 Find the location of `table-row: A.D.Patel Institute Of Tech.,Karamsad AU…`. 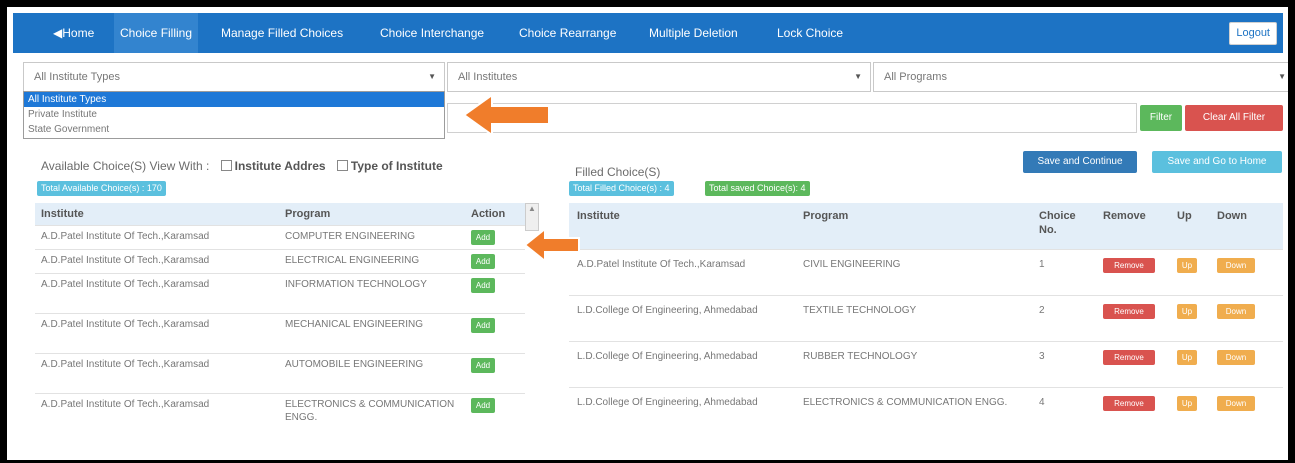

table-row: A.D.Patel Institute Of Tech.,Karamsad AU… is located at coordinates (280, 372).